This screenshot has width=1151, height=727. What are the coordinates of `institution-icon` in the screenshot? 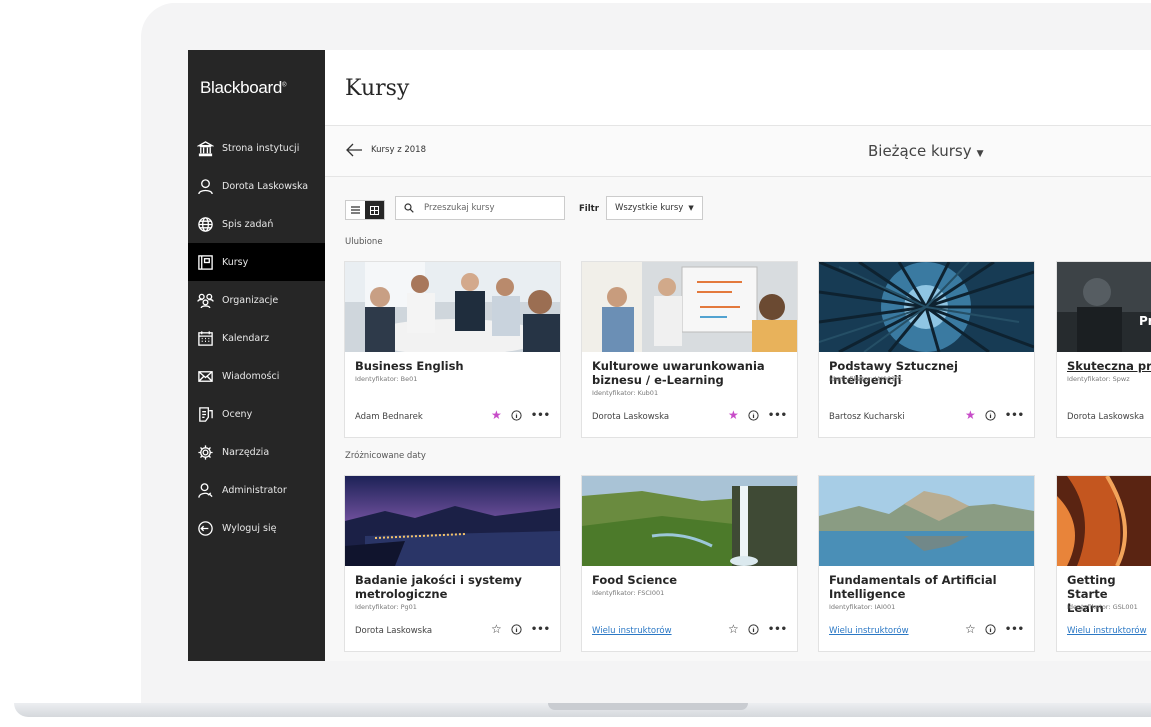 It's located at (205, 148).